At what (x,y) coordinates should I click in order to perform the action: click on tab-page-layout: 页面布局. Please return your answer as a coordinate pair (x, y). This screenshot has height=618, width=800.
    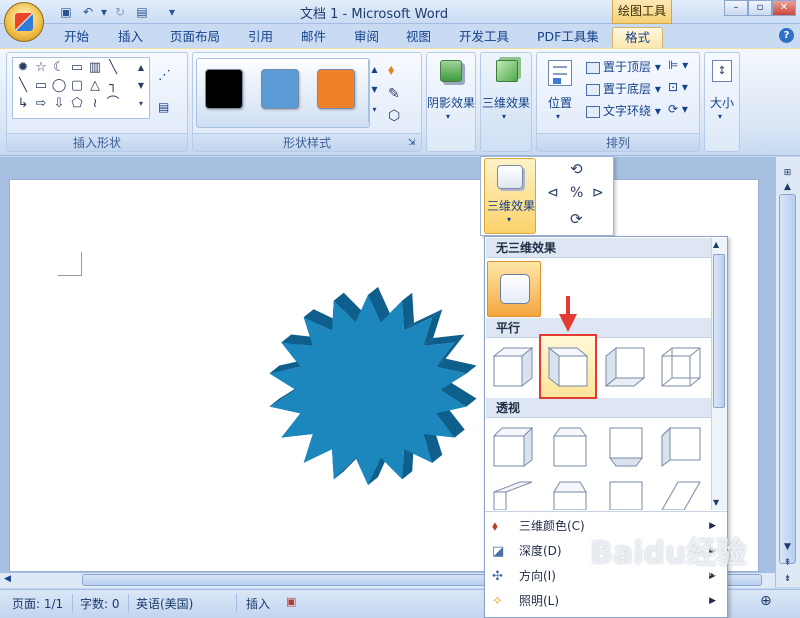
    Looking at the image, I should click on (195, 37).